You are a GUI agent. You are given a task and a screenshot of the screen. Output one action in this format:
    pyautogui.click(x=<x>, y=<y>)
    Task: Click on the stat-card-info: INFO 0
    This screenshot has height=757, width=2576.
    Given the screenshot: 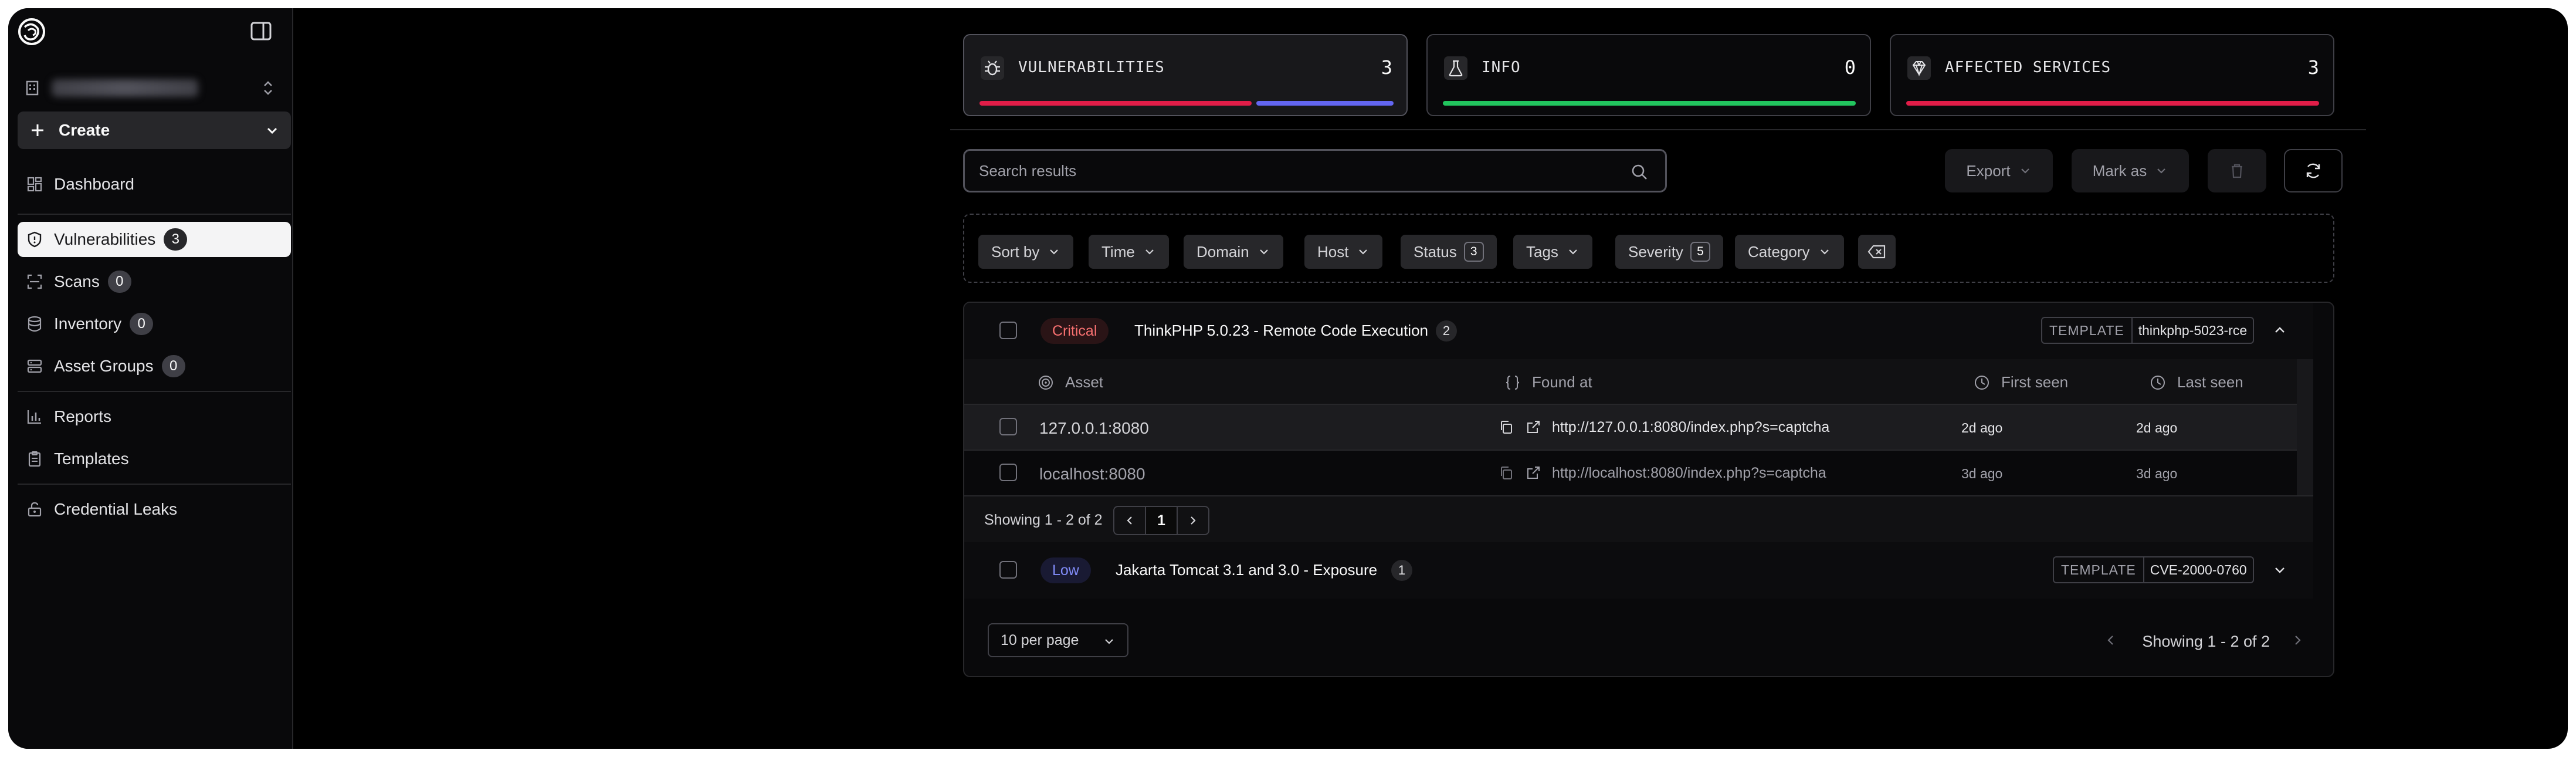 What is the action you would take?
    pyautogui.click(x=1648, y=75)
    